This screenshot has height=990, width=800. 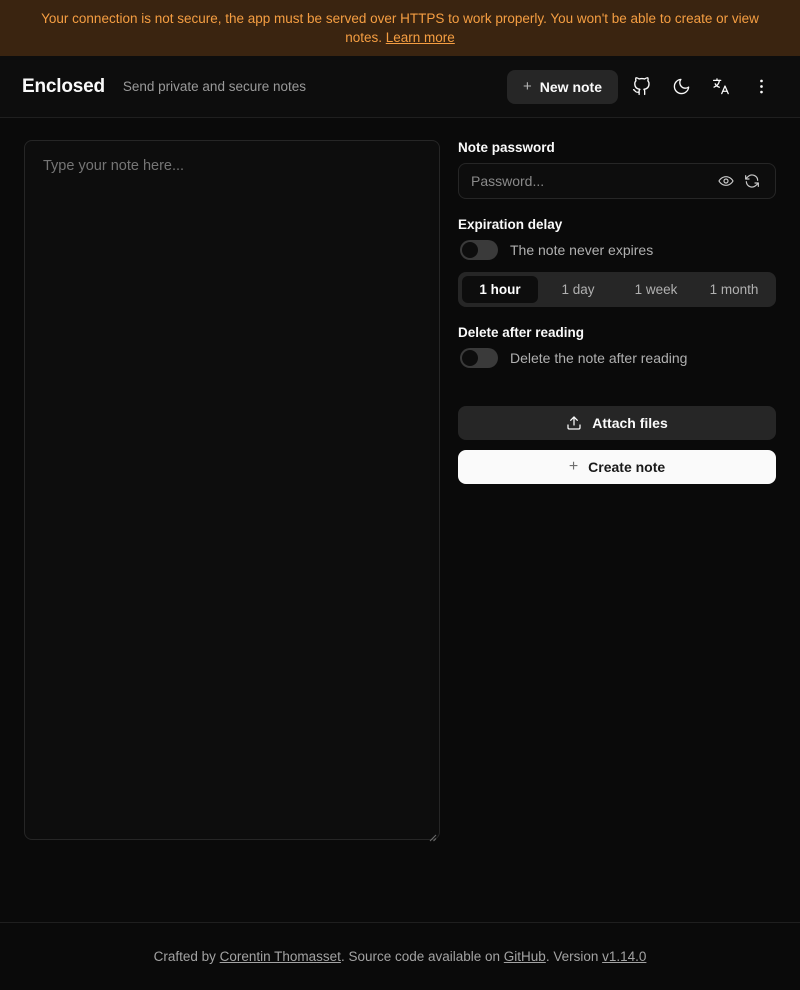 I want to click on upload-icon, so click(x=574, y=423).